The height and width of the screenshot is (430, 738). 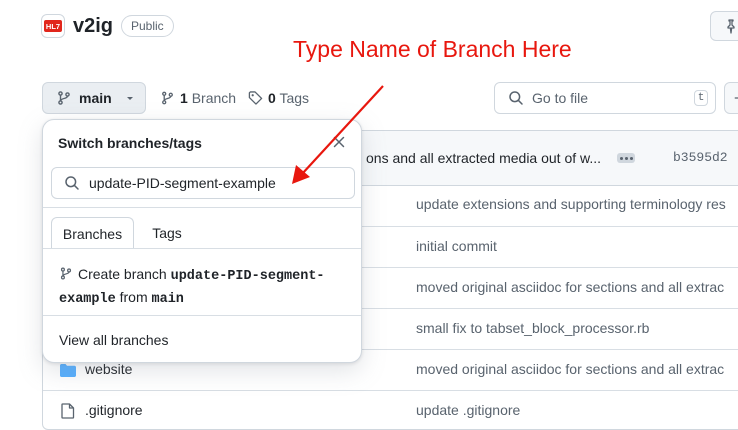 I want to click on dropdown-title: Switch branches/tags, so click(x=130, y=143).